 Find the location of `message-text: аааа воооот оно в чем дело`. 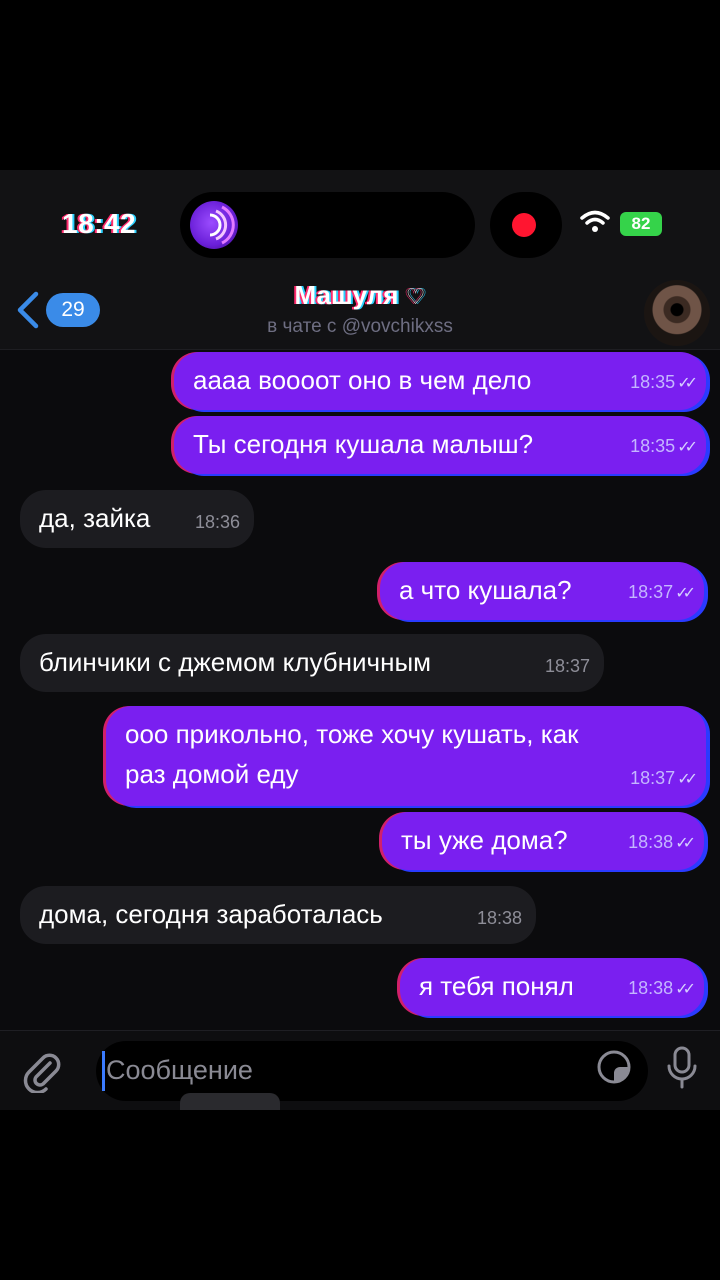

message-text: аааа воооот оно в чем дело is located at coordinates (362, 380).